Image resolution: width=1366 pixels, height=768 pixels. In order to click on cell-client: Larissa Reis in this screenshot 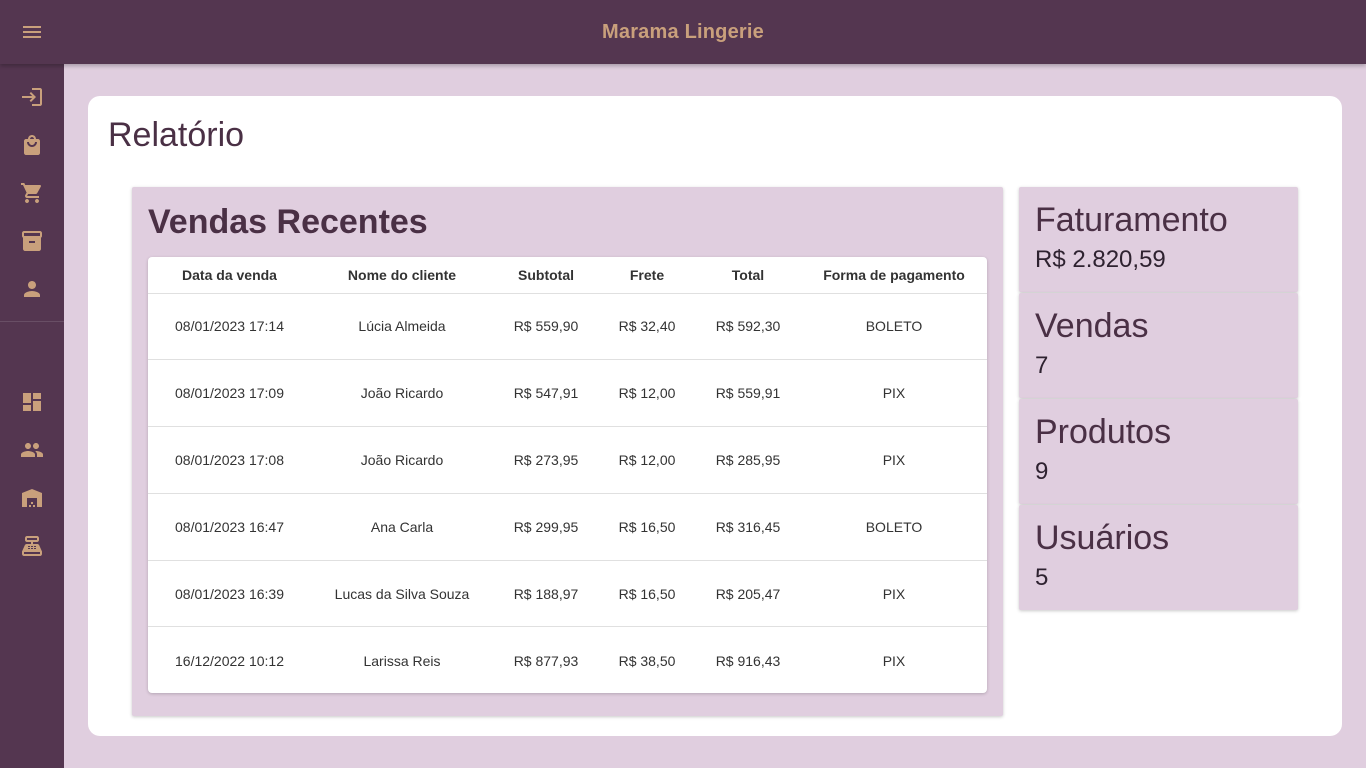, I will do `click(402, 660)`.